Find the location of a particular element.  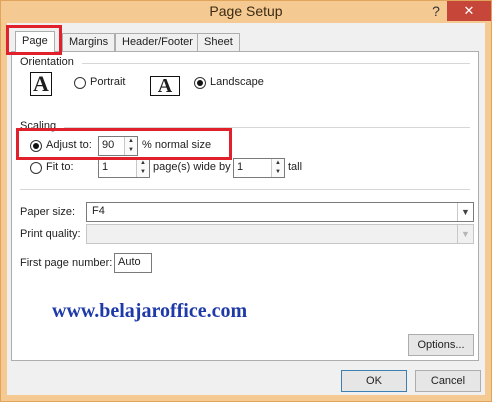

orientation-heading: Orientation is located at coordinates (47, 62).